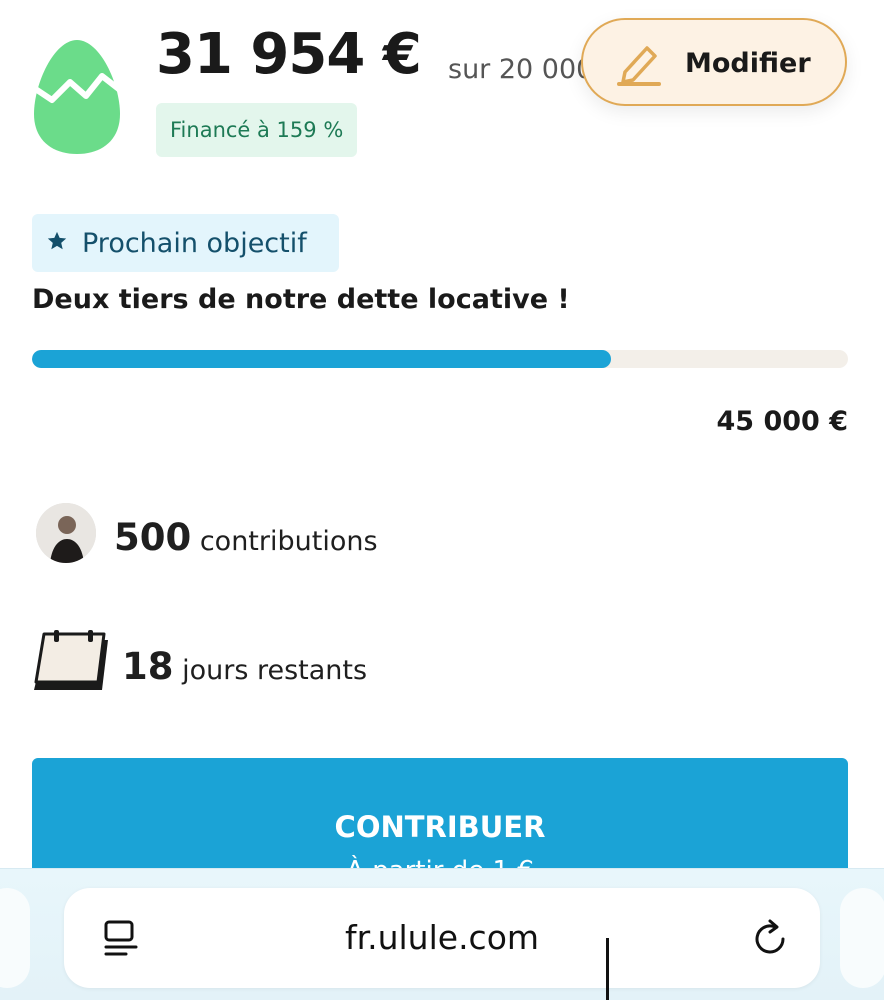 This screenshot has width=884, height=1000. What do you see at coordinates (71, 660) in the screenshot?
I see `calendar-icon` at bounding box center [71, 660].